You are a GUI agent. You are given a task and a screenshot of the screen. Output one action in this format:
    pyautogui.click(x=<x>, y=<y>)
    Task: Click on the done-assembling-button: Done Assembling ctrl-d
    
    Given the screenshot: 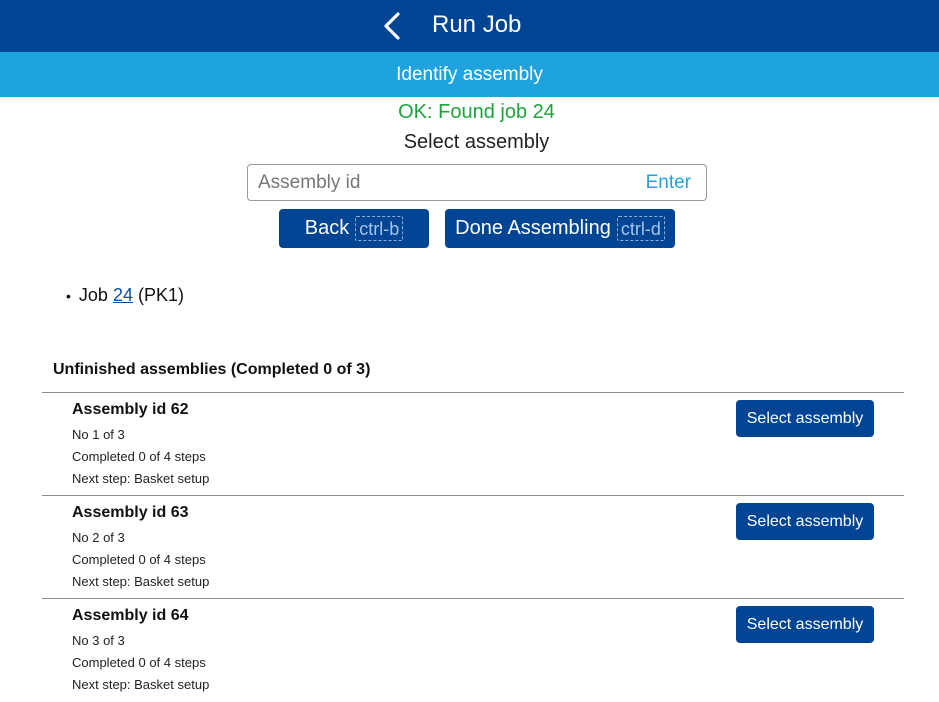 What is the action you would take?
    pyautogui.click(x=560, y=228)
    